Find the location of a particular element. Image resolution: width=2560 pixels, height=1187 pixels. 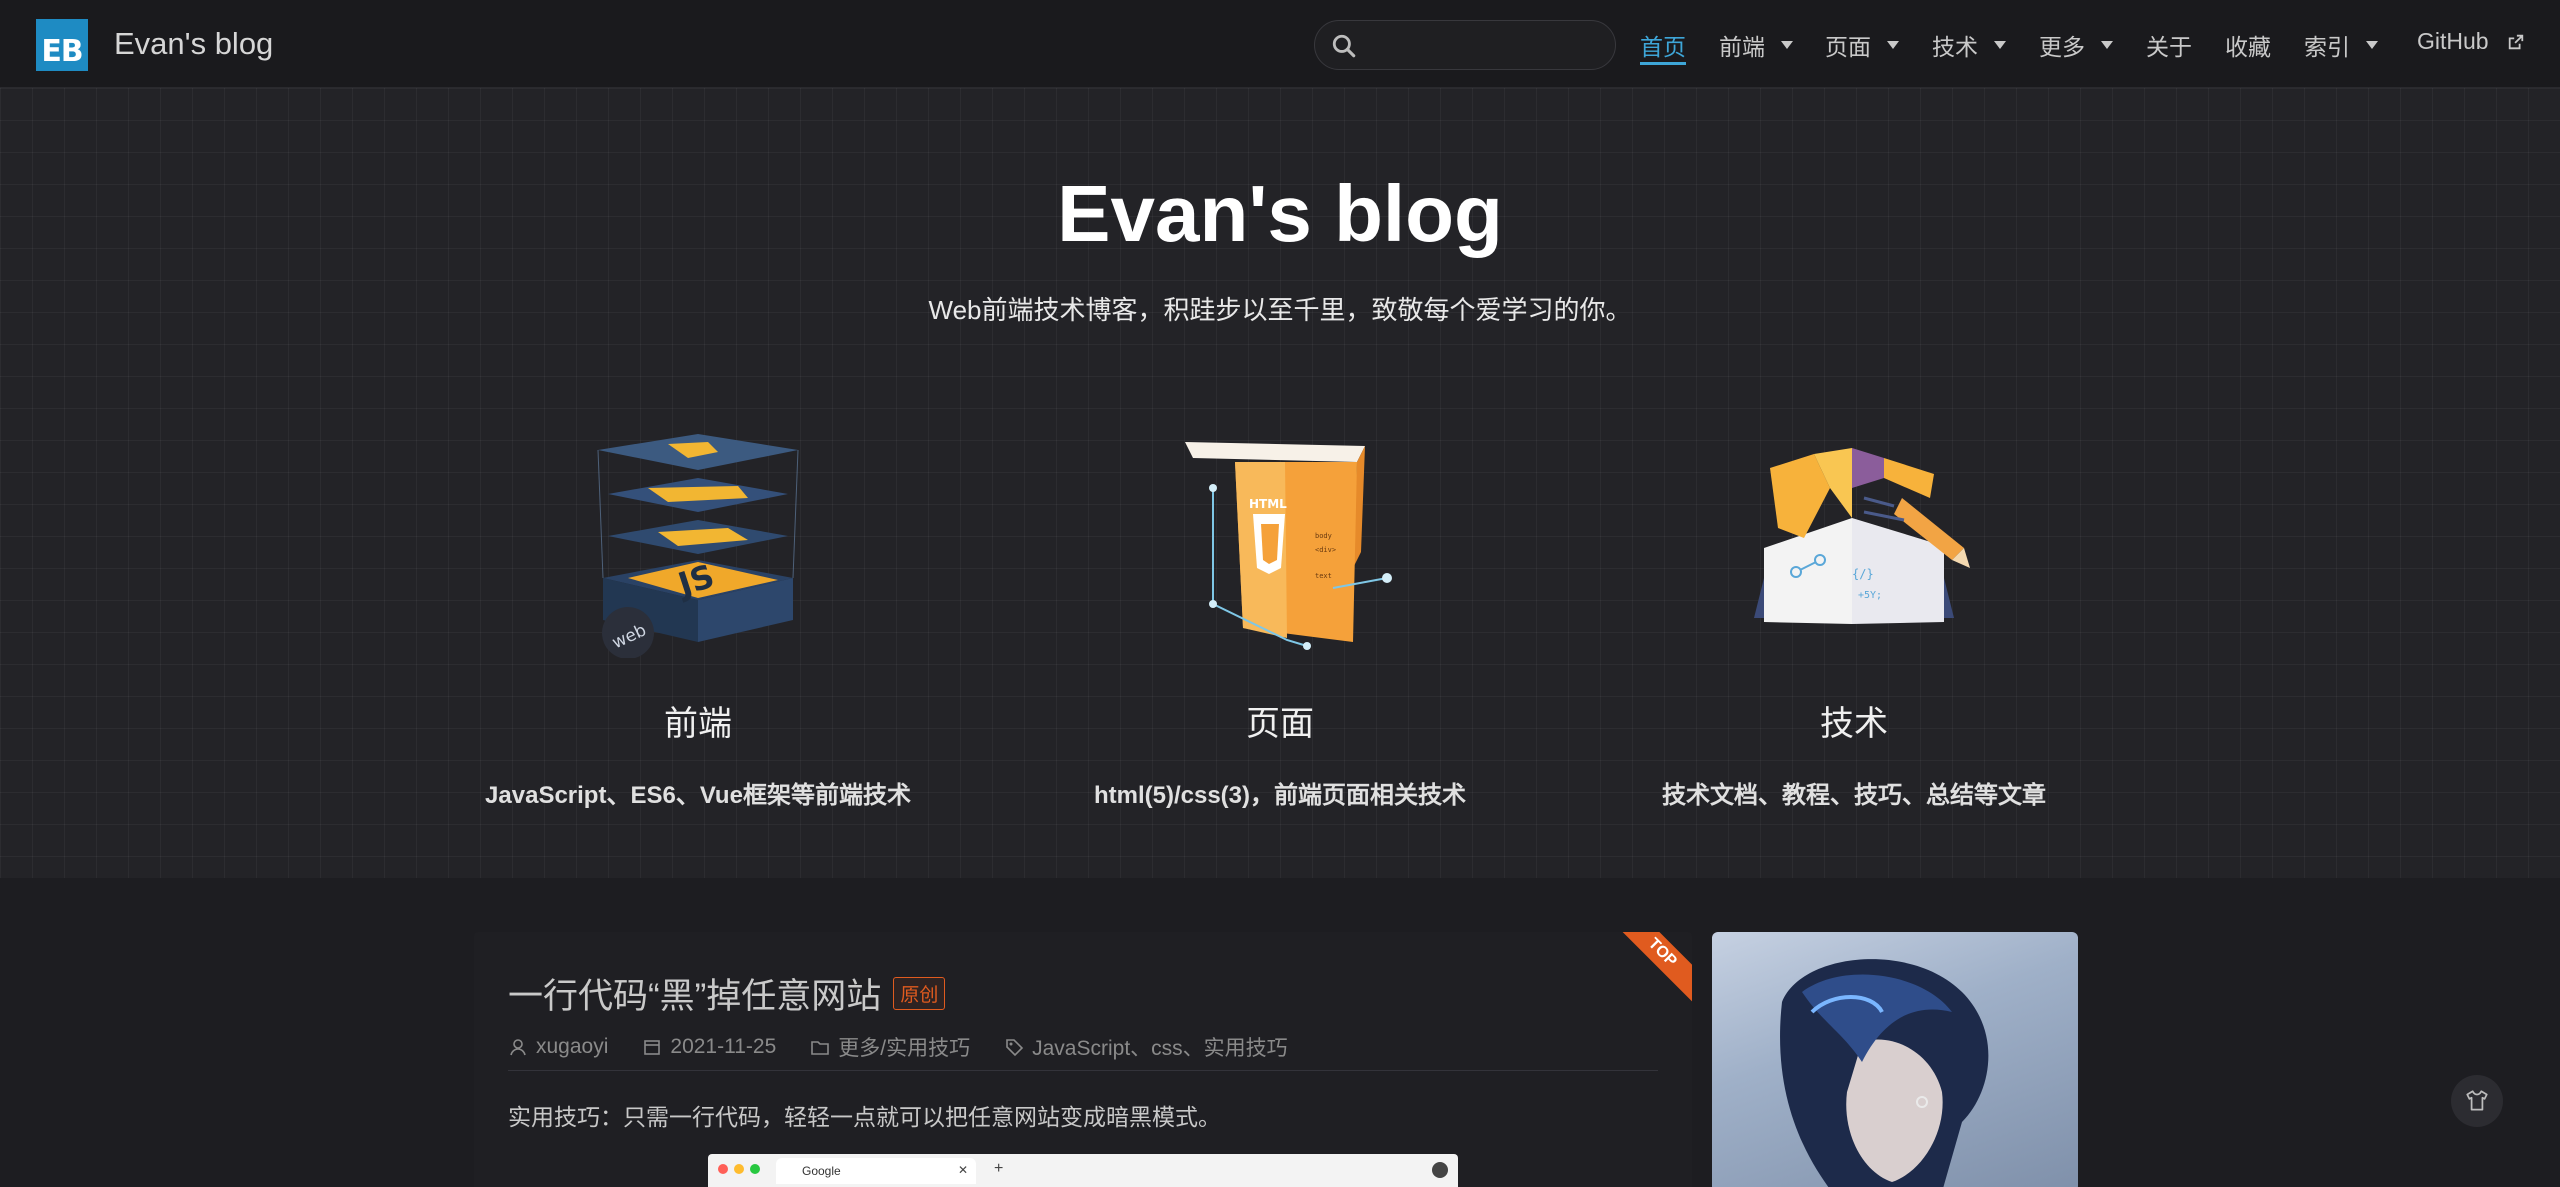

feature-tech: {/} +5Y; 技术 技术文档、教程、技巧、总结等文章 is located at coordinates (1854, 619).